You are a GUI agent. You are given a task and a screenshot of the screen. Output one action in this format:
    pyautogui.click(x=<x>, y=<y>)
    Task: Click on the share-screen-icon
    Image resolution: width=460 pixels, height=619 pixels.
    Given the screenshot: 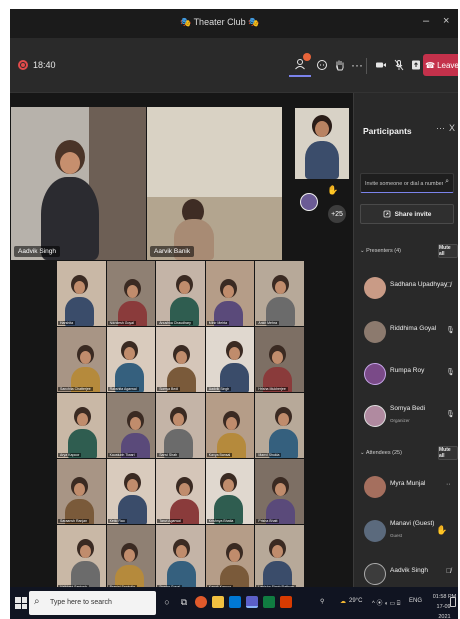 What is the action you would take?
    pyautogui.click(x=416, y=65)
    